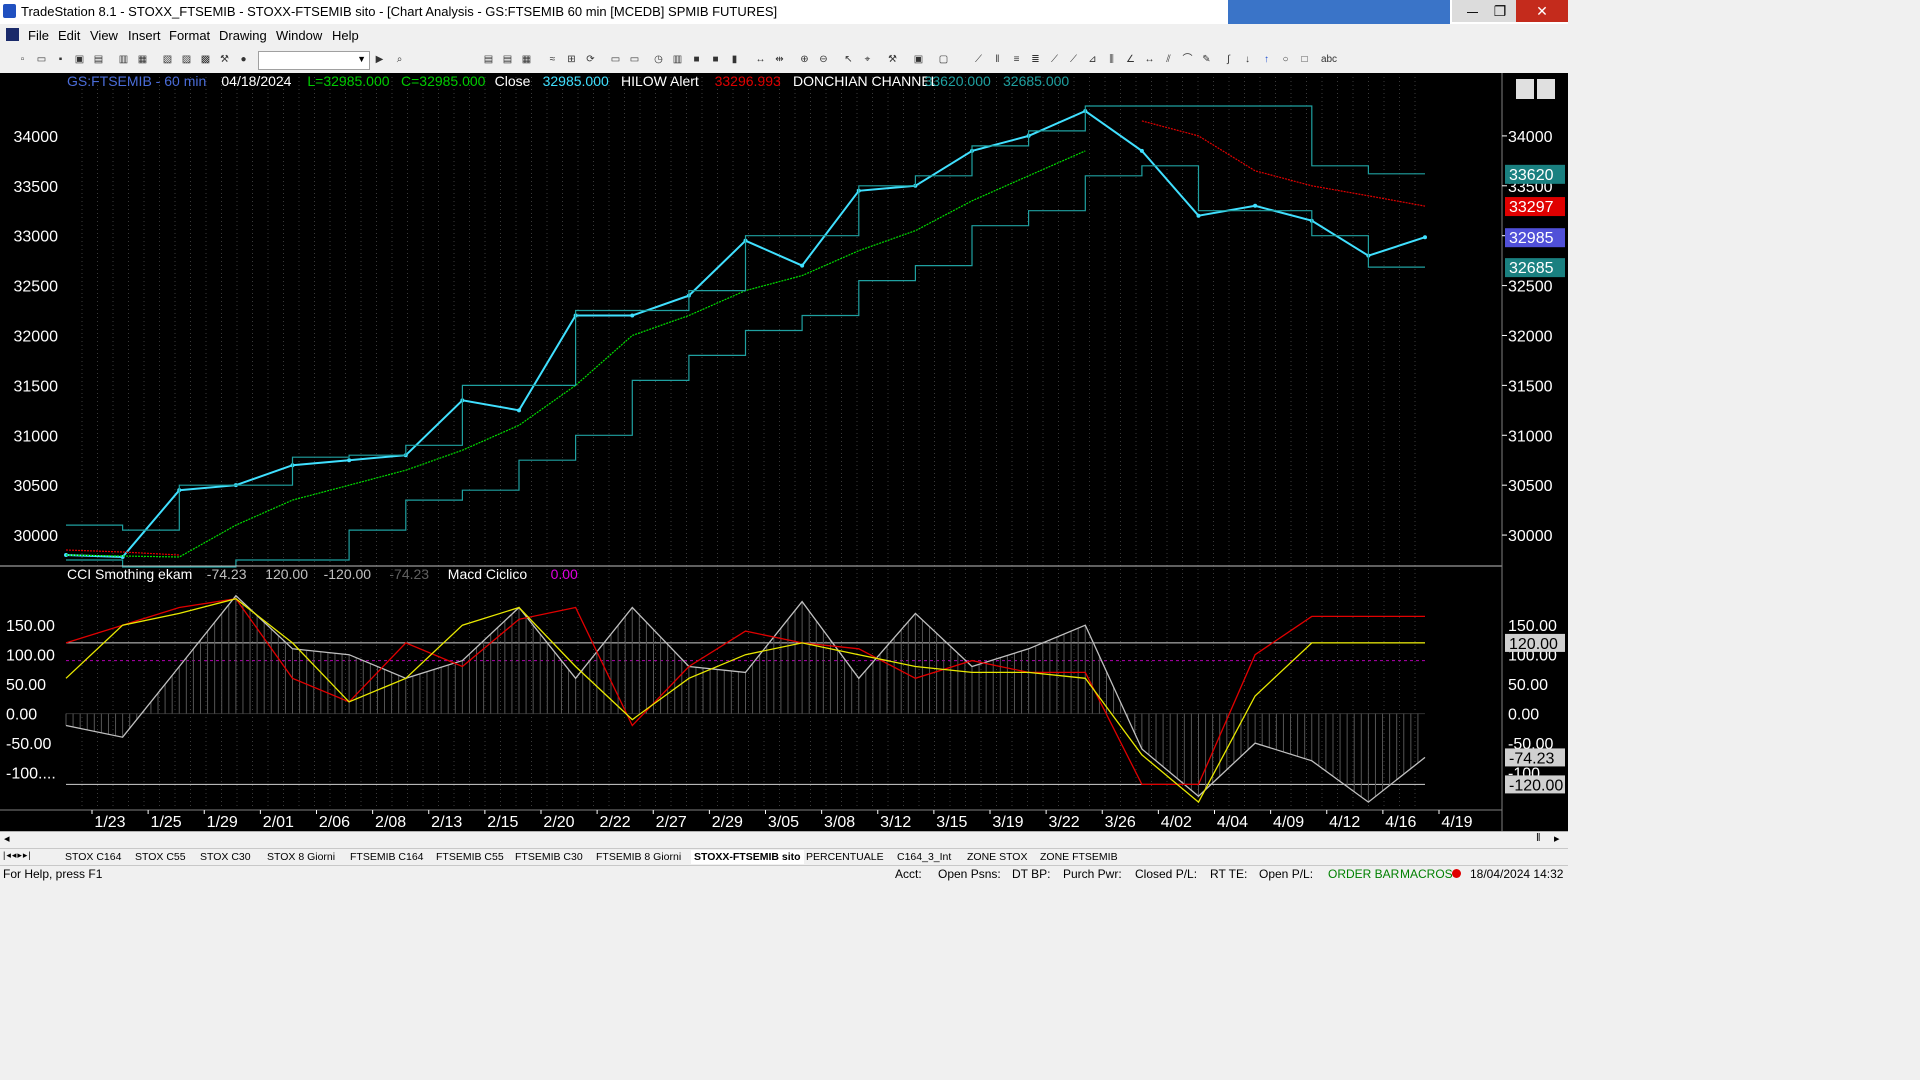 The width and height of the screenshot is (1920, 1080). Describe the element at coordinates (38, 35) in the screenshot. I see `menu-file: File` at that location.